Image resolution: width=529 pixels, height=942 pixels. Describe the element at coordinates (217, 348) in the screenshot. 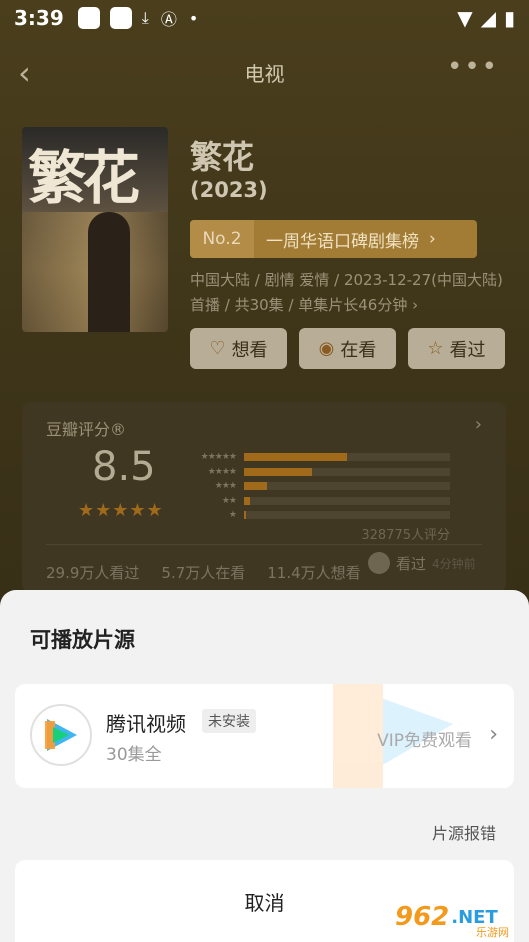

I see `heart-plus-icon: ♡` at that location.